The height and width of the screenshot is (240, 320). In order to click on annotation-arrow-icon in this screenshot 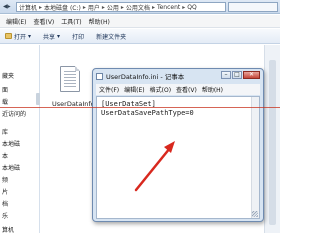, I will do `click(154, 166)`.